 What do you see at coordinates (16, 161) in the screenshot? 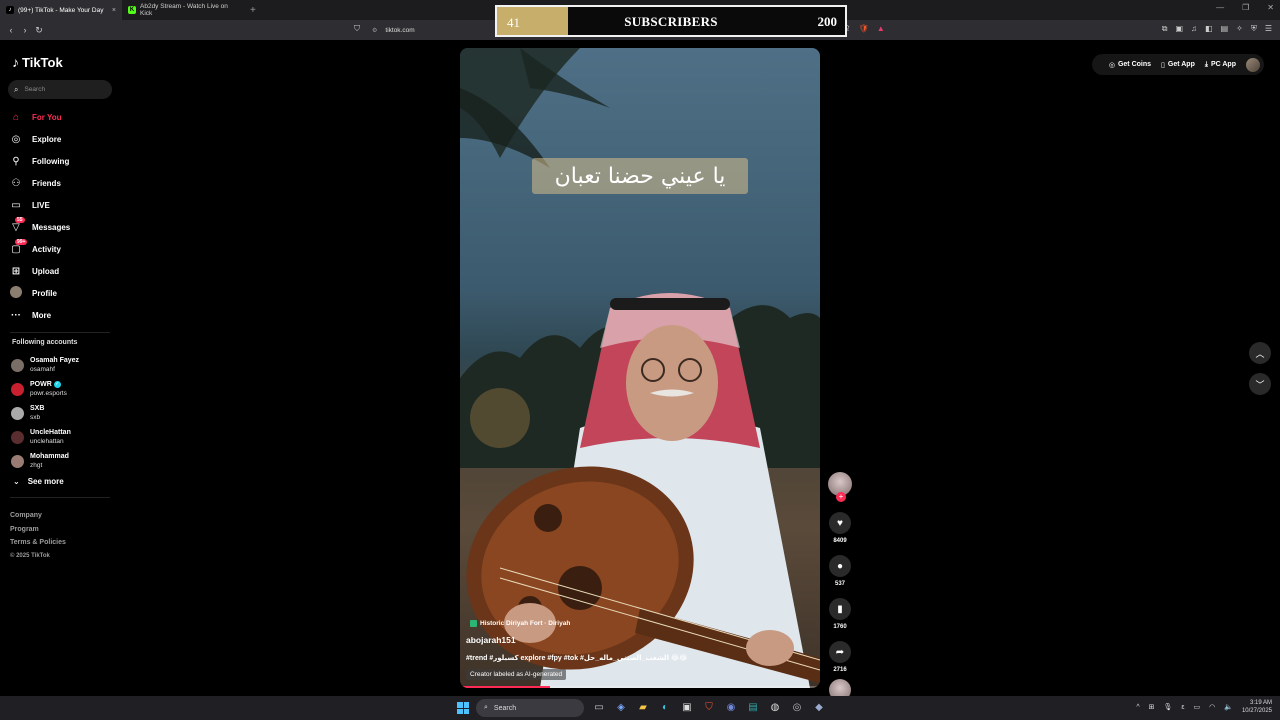
I see `user-follow-icon: ⚲` at bounding box center [16, 161].